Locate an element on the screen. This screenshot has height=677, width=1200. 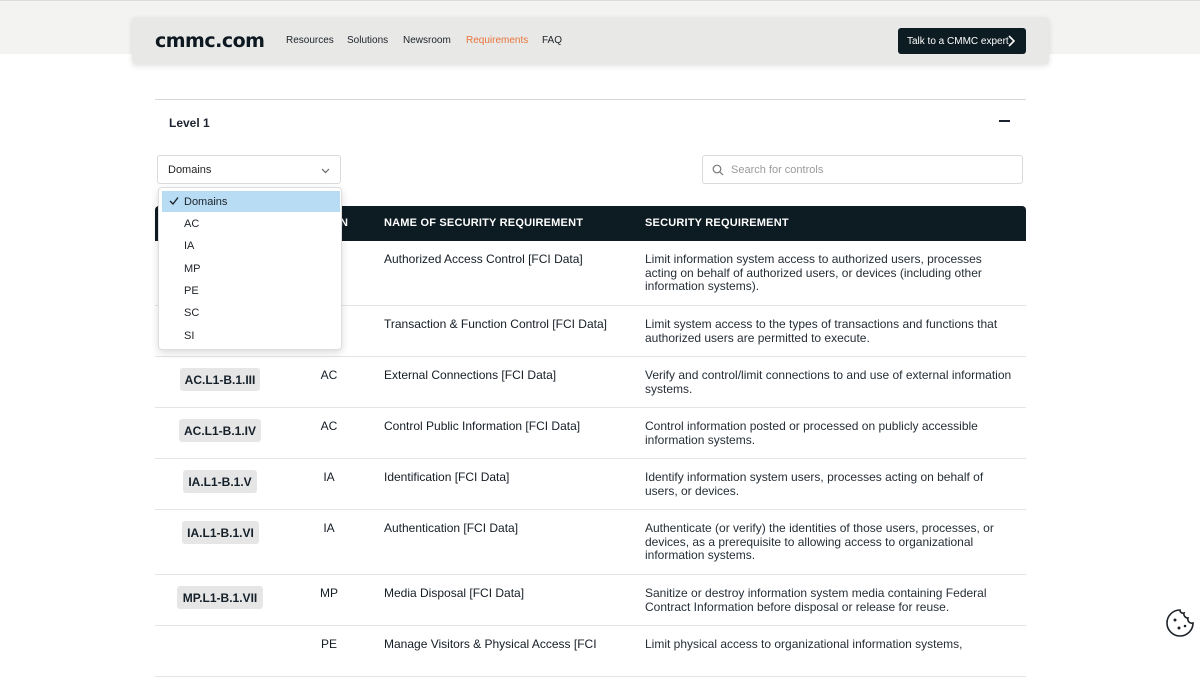
domain-code: MP is located at coordinates (329, 593).